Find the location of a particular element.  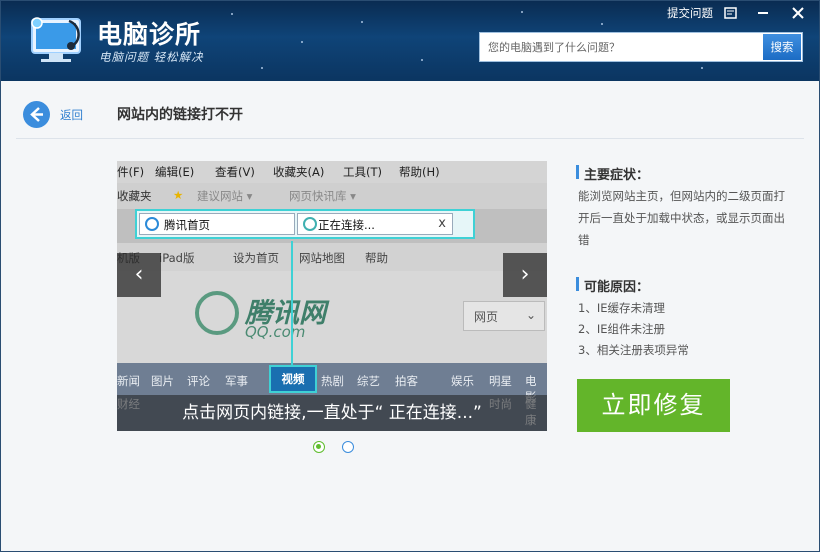

symptom-text: 能浏览网站主页，但网站内的二级页面打开后一直处于加载中状态，或显示页面出错 is located at coordinates (681, 218).